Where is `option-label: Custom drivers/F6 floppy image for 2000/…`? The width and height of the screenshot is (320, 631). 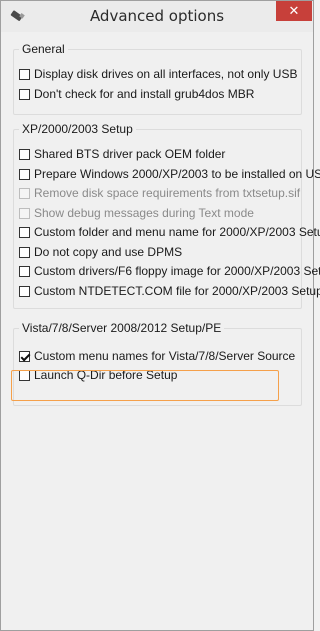
option-label: Custom drivers/F6 floppy image for 2000/… is located at coordinates (177, 271).